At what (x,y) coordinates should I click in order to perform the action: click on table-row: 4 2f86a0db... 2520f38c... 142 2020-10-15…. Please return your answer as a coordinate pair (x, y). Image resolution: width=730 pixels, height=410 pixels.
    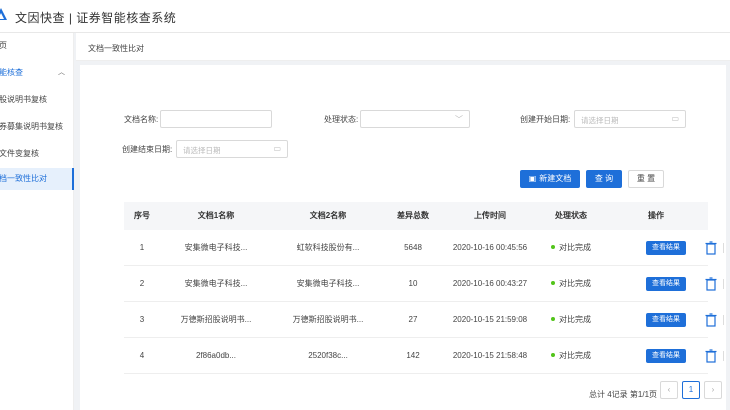
    Looking at the image, I should click on (424, 356).